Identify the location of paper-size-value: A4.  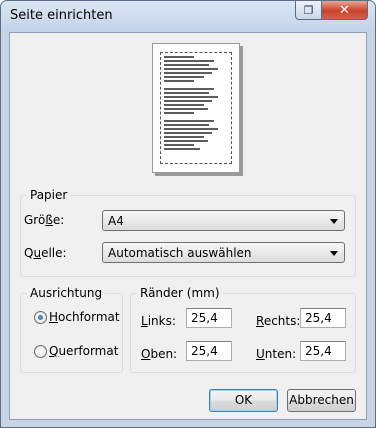
(116, 221).